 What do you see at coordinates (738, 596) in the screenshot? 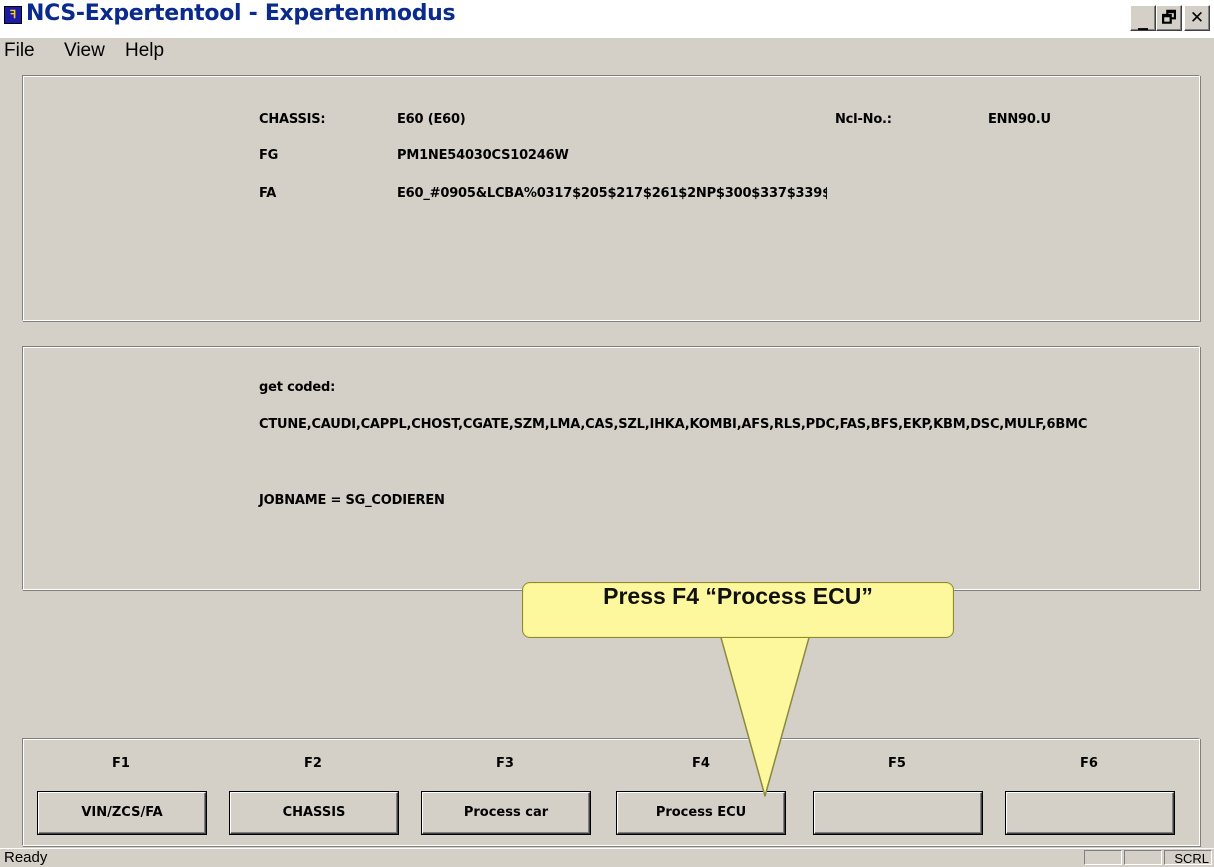
I see `callout-text: Press F4 “Process ECU”` at bounding box center [738, 596].